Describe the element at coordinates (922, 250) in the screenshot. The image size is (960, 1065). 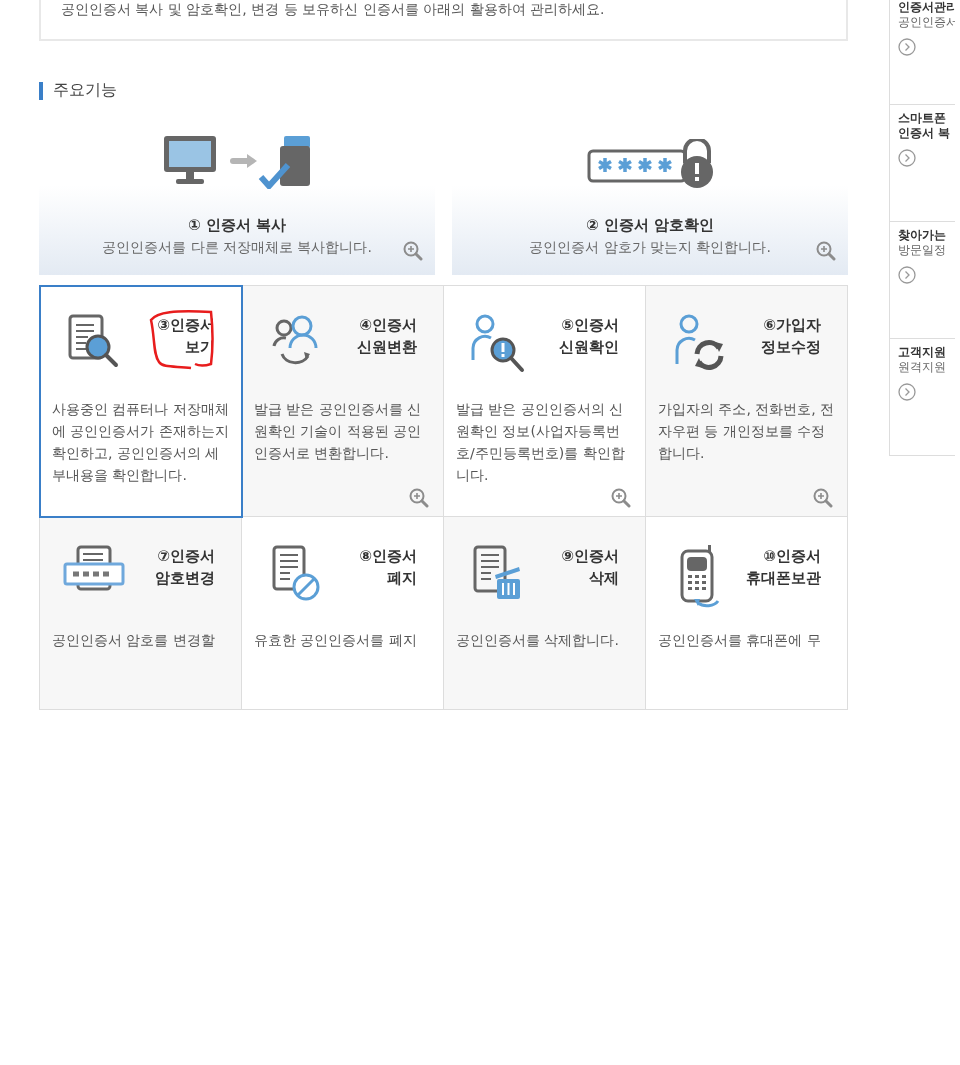
I see `sidebar-subtitle: 방문일정` at that location.